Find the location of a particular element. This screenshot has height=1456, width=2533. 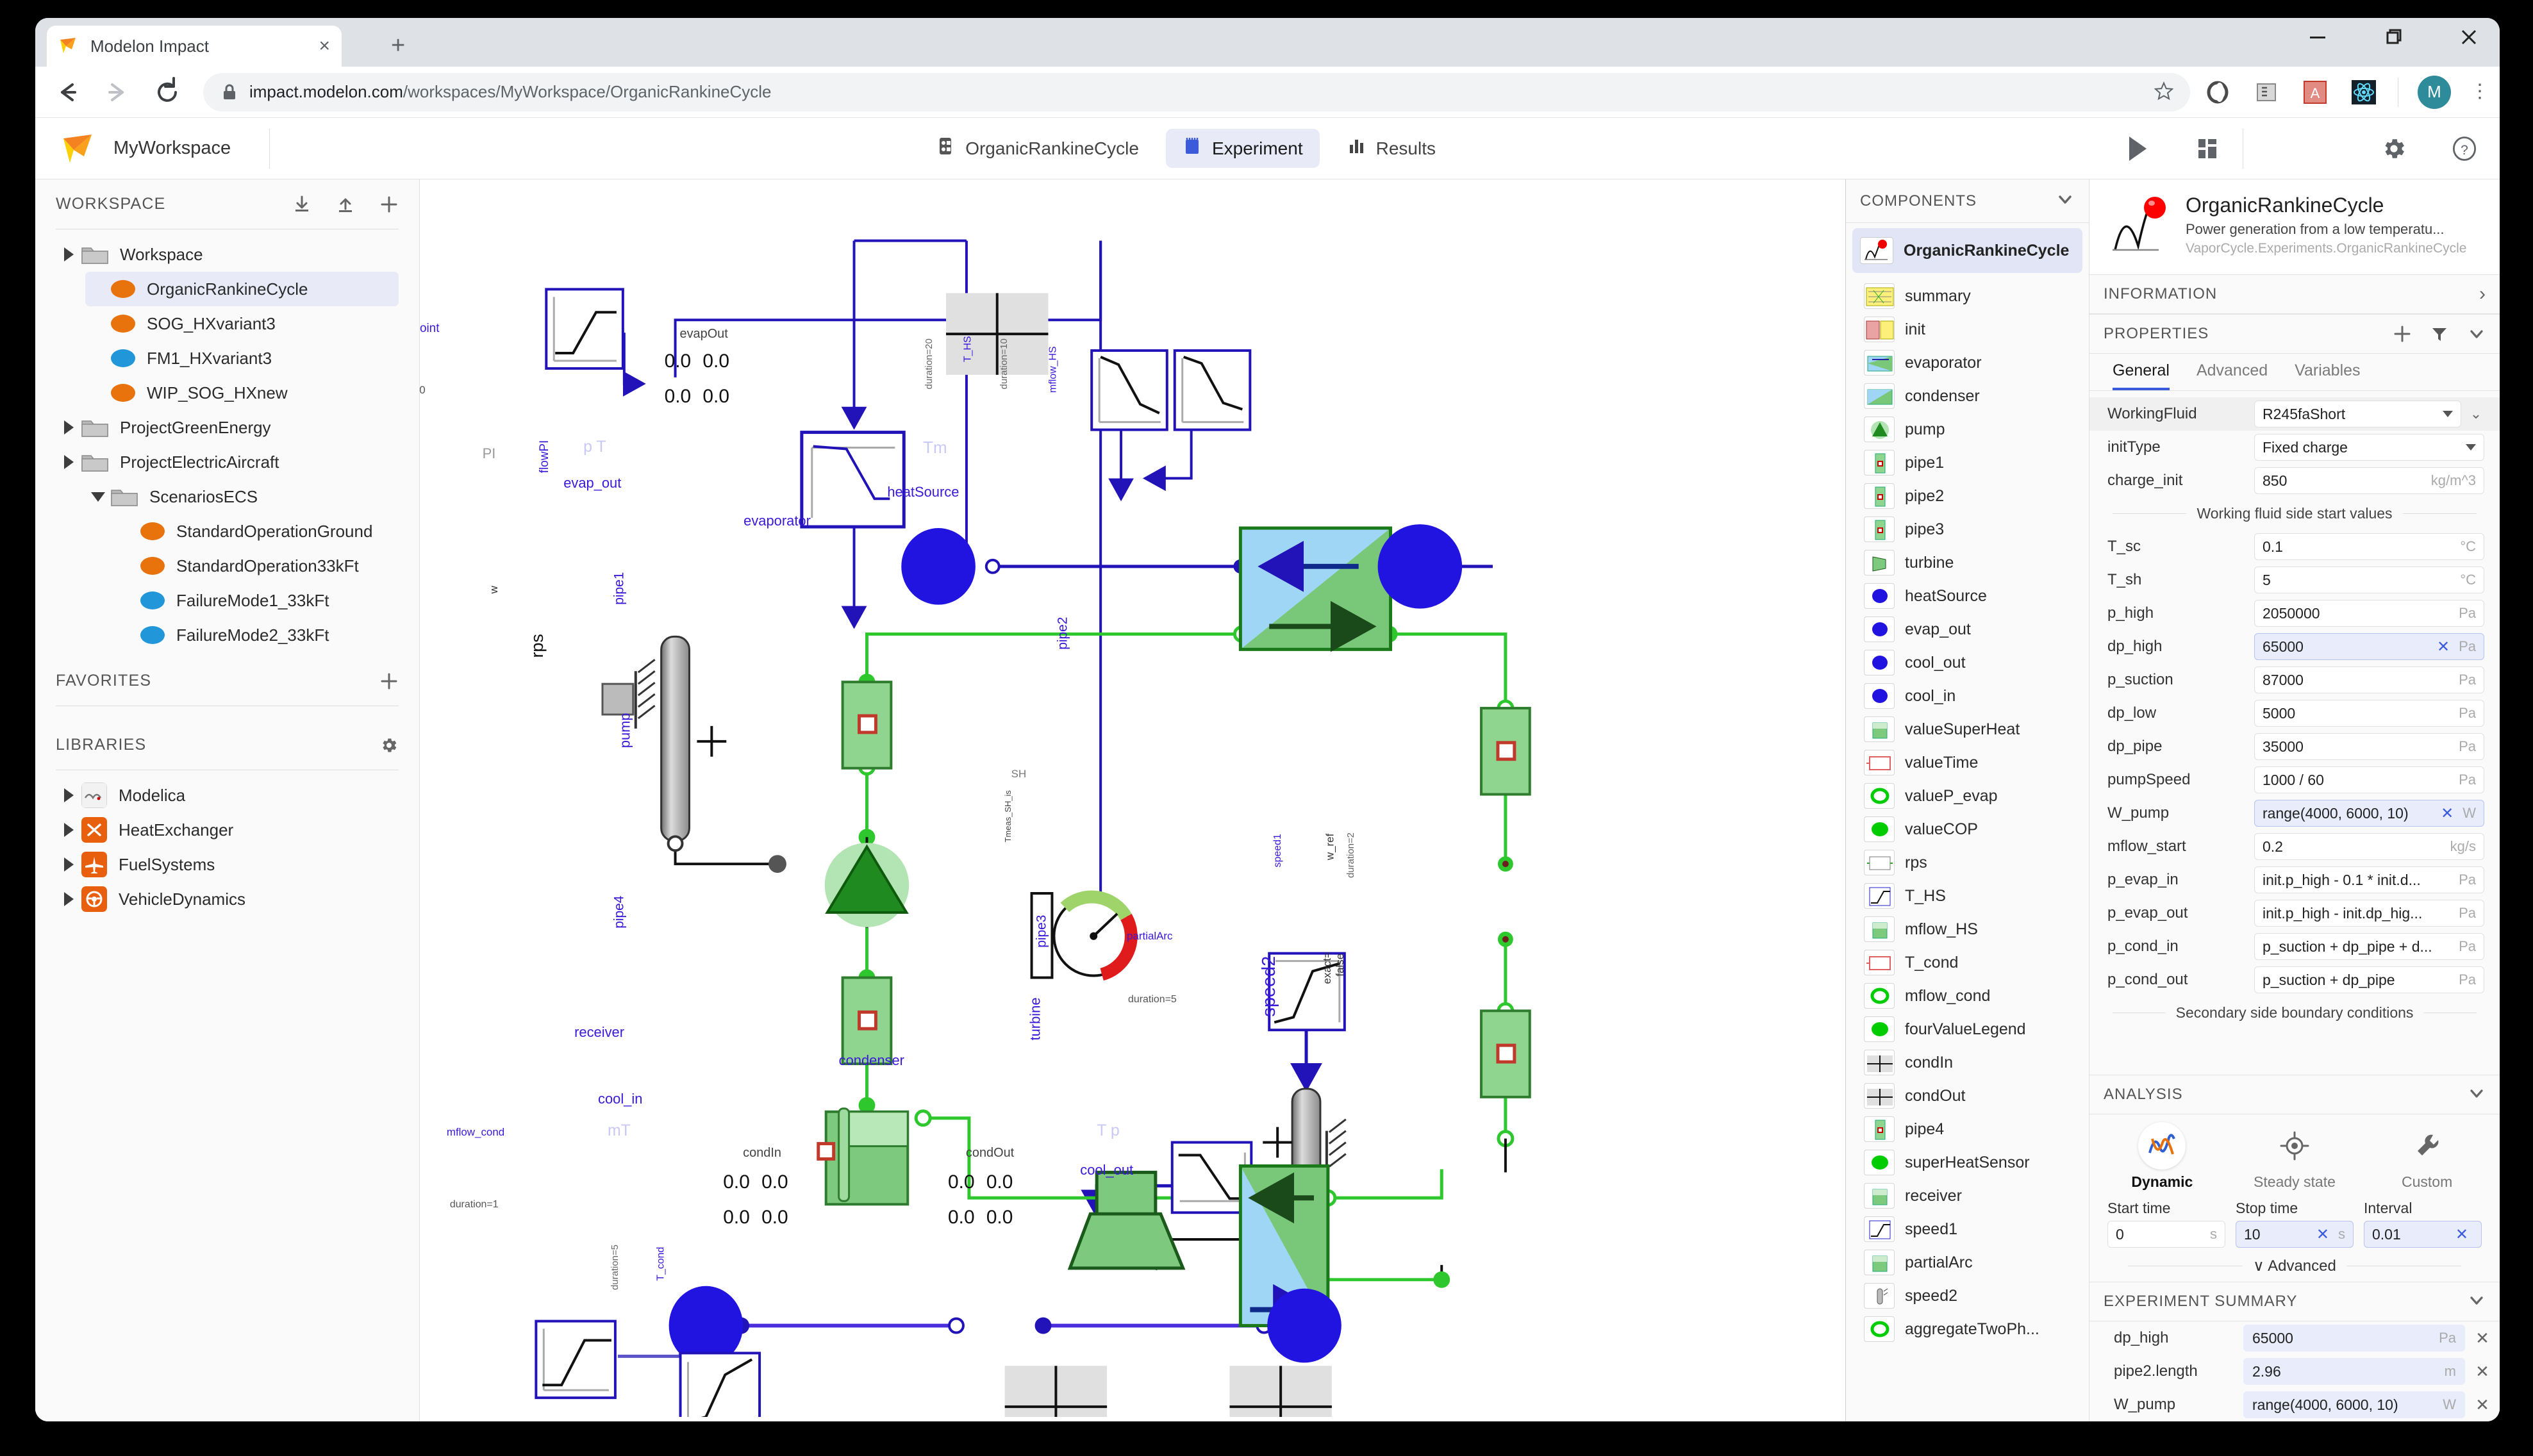

component-item-superheatsensor: superHeatSensor is located at coordinates (1967, 1162).